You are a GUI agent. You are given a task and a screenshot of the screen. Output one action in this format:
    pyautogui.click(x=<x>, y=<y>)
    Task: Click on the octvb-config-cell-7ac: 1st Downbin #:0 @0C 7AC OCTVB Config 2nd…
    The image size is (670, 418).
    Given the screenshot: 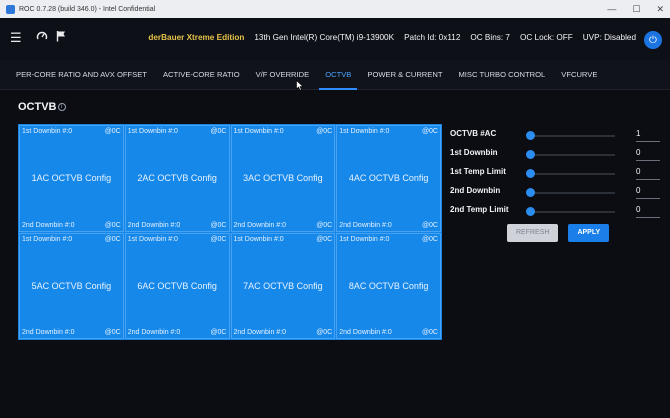 What is the action you would take?
    pyautogui.click(x=283, y=285)
    